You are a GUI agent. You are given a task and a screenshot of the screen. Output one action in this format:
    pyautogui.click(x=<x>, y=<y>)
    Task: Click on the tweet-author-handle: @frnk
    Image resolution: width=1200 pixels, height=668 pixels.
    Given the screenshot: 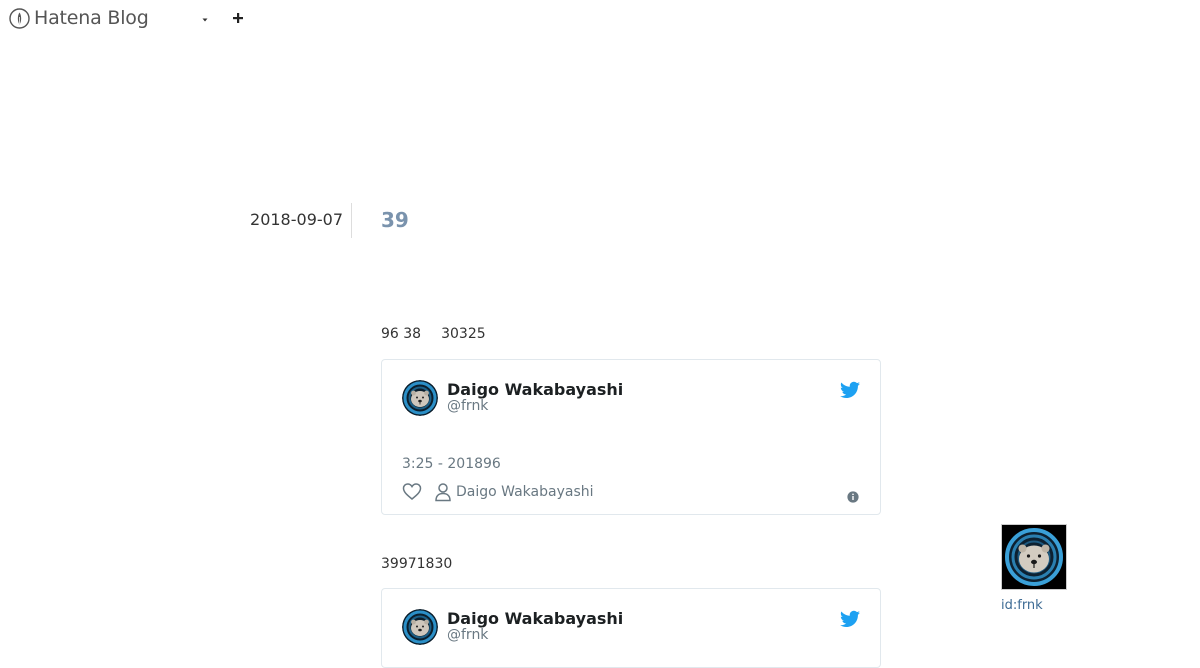 What is the action you would take?
    pyautogui.click(x=467, y=406)
    